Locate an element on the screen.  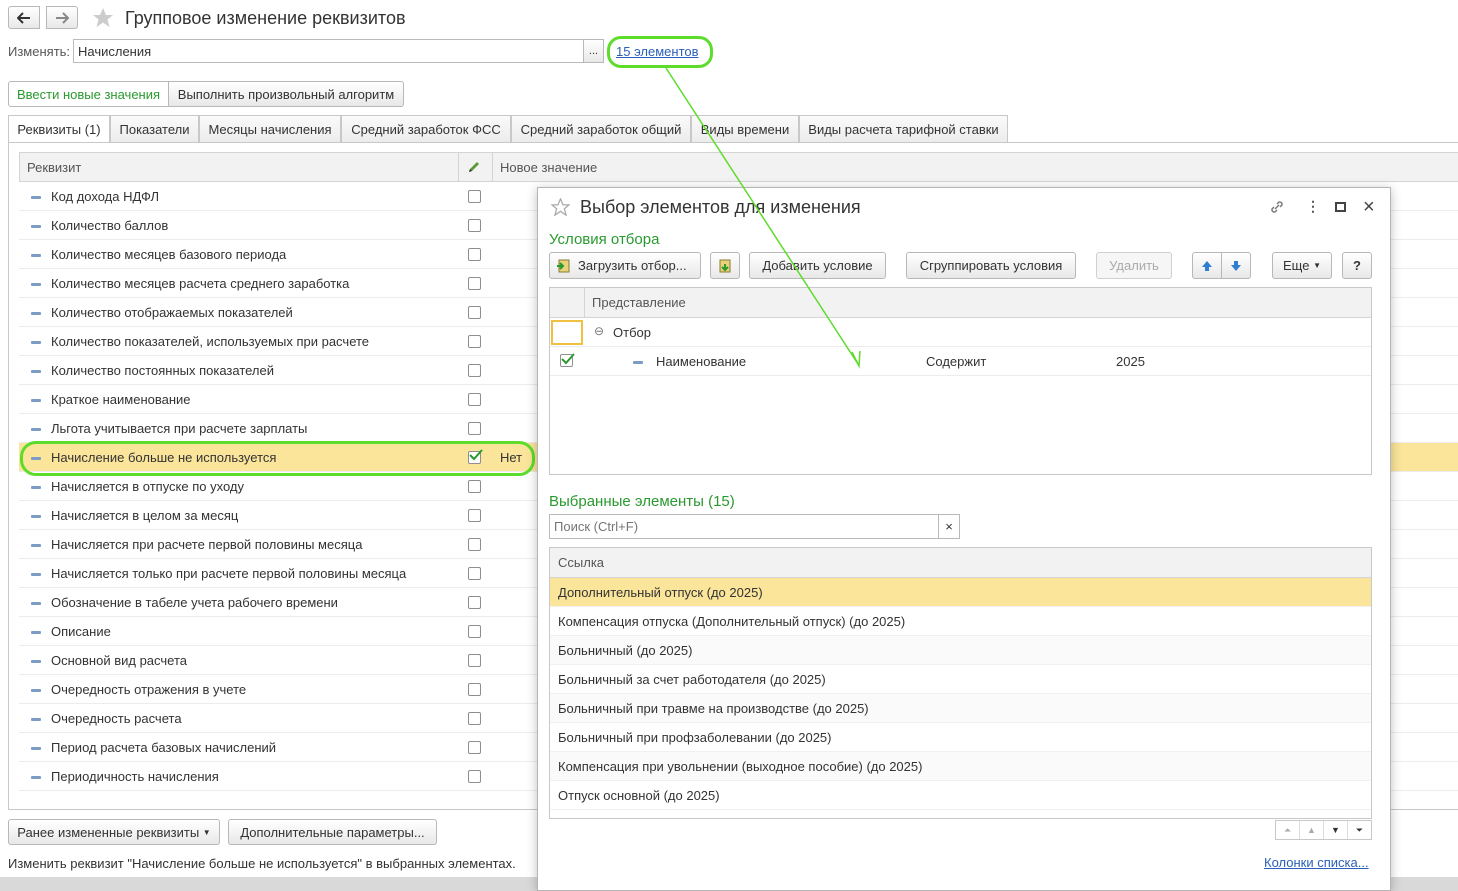
tab-attributes: Реквизиты (1) is located at coordinates (59, 129).